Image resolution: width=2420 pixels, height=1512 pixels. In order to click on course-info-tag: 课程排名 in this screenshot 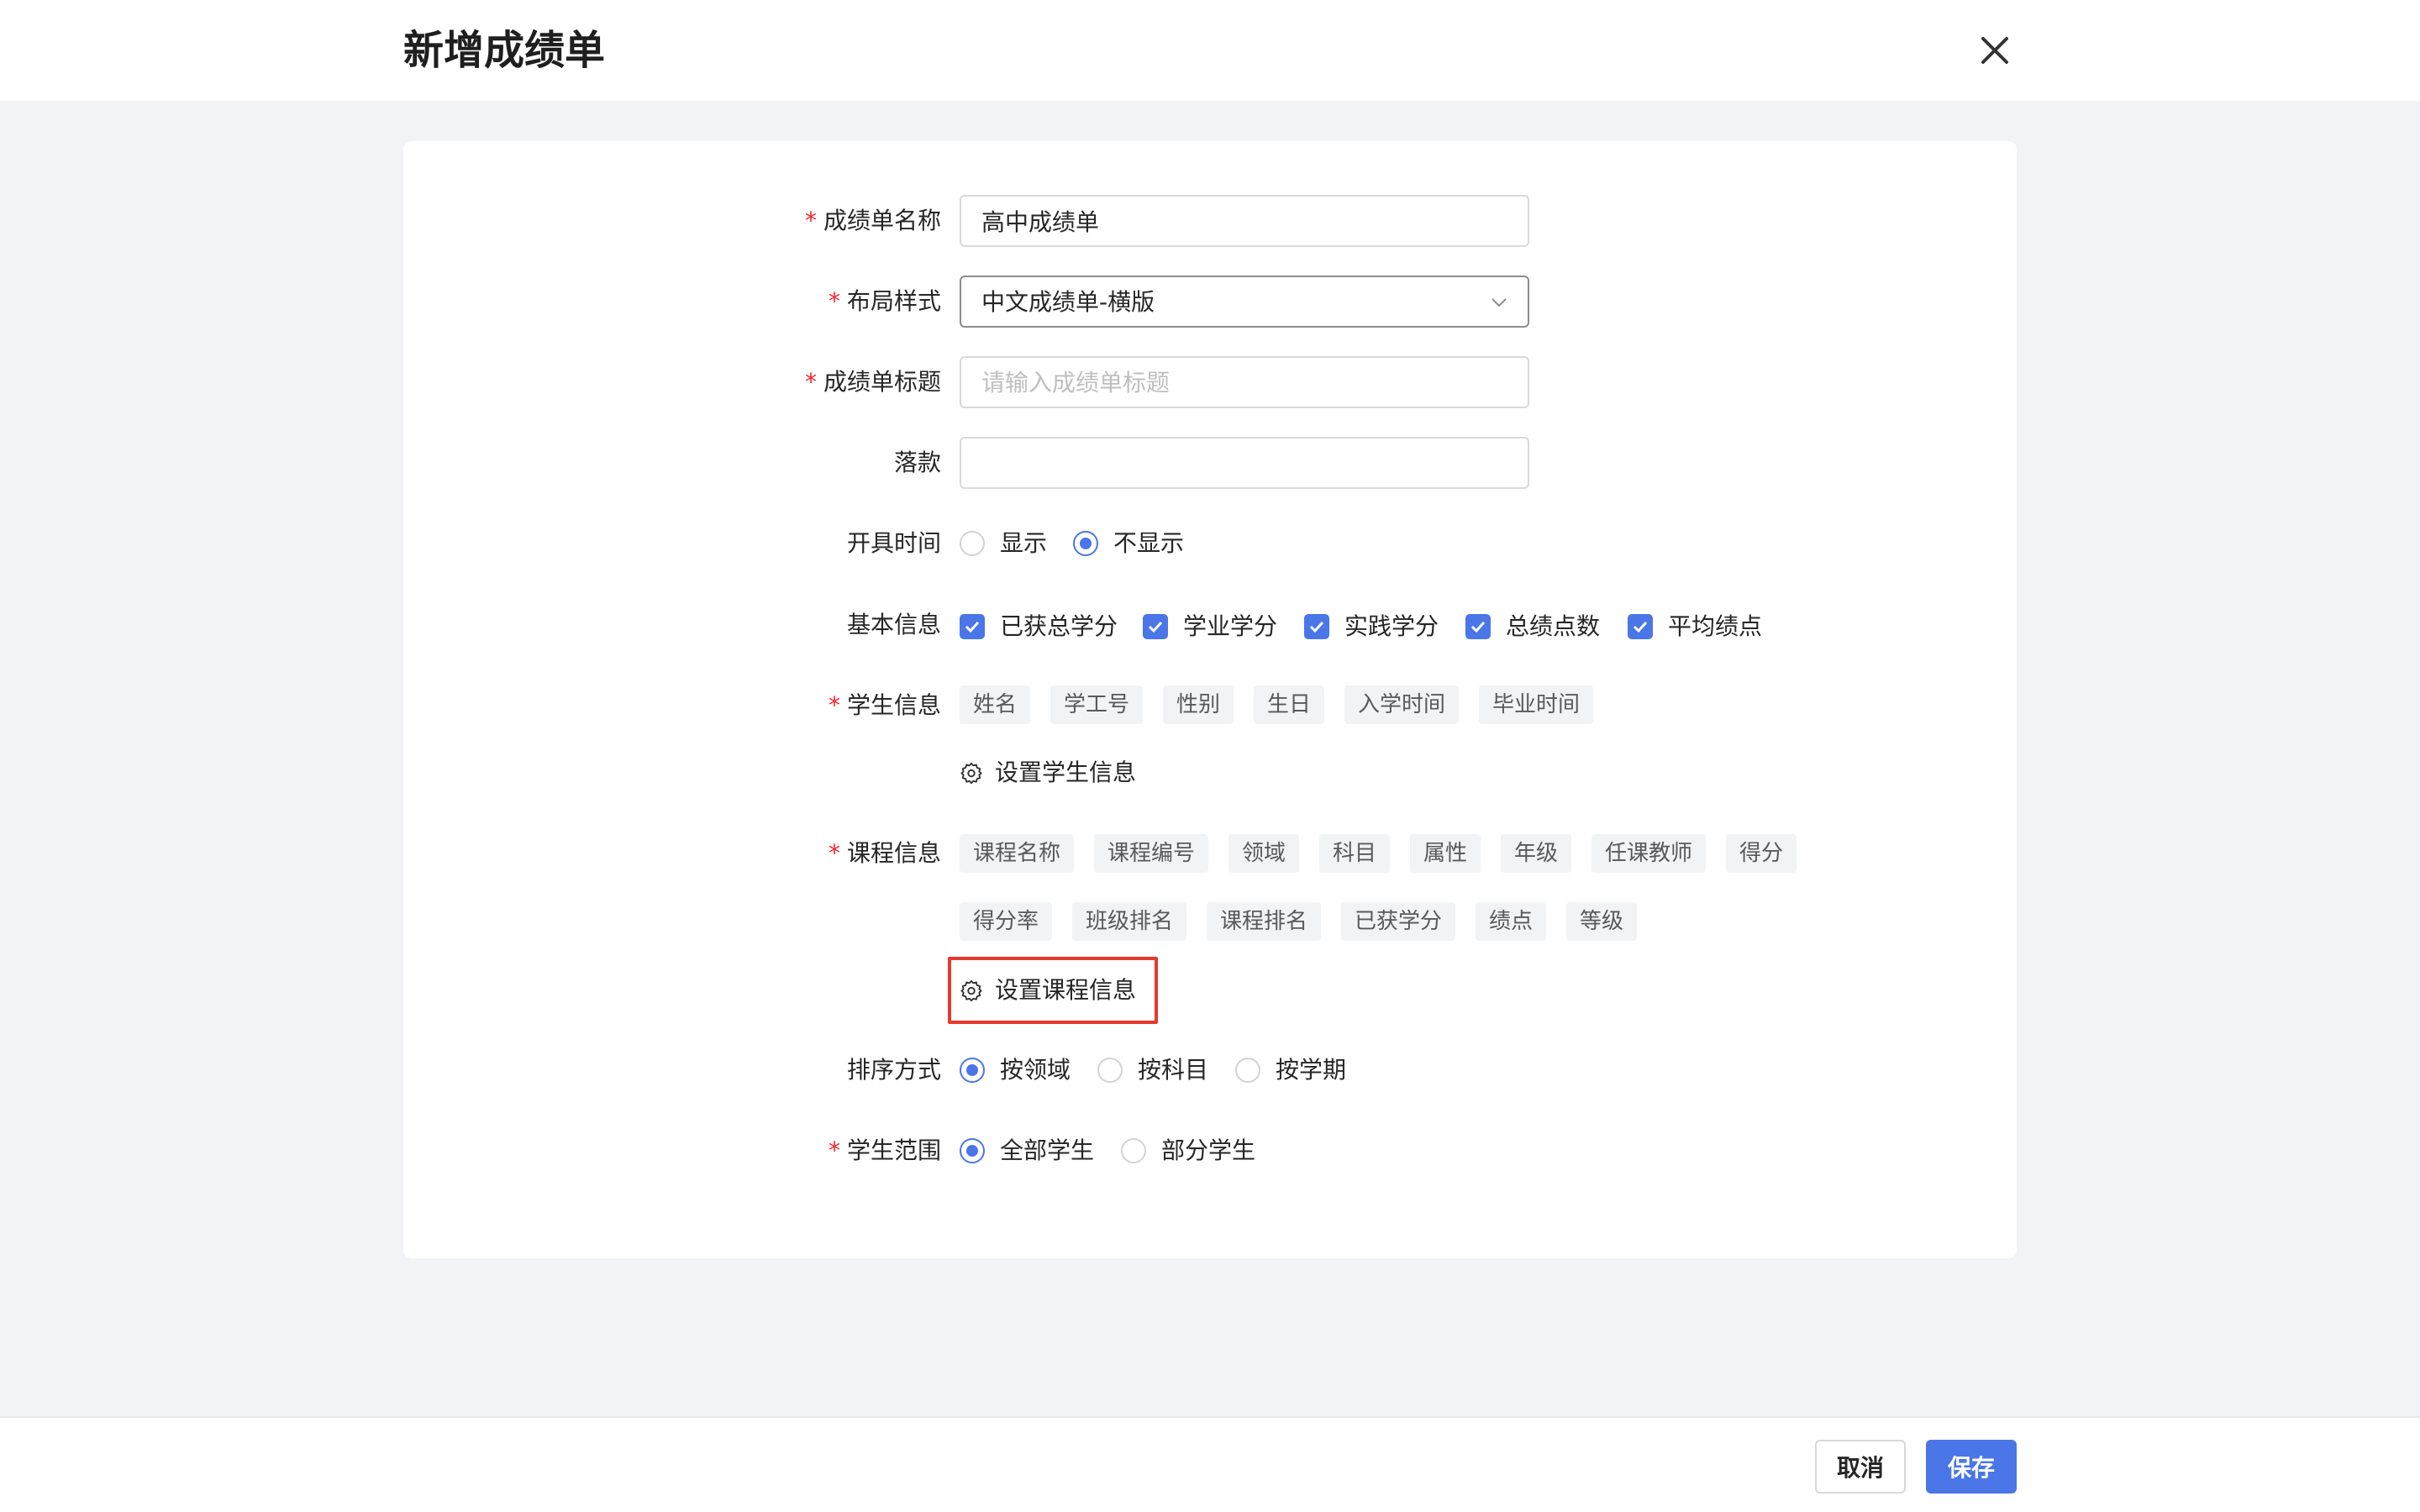, I will do `click(1264, 921)`.